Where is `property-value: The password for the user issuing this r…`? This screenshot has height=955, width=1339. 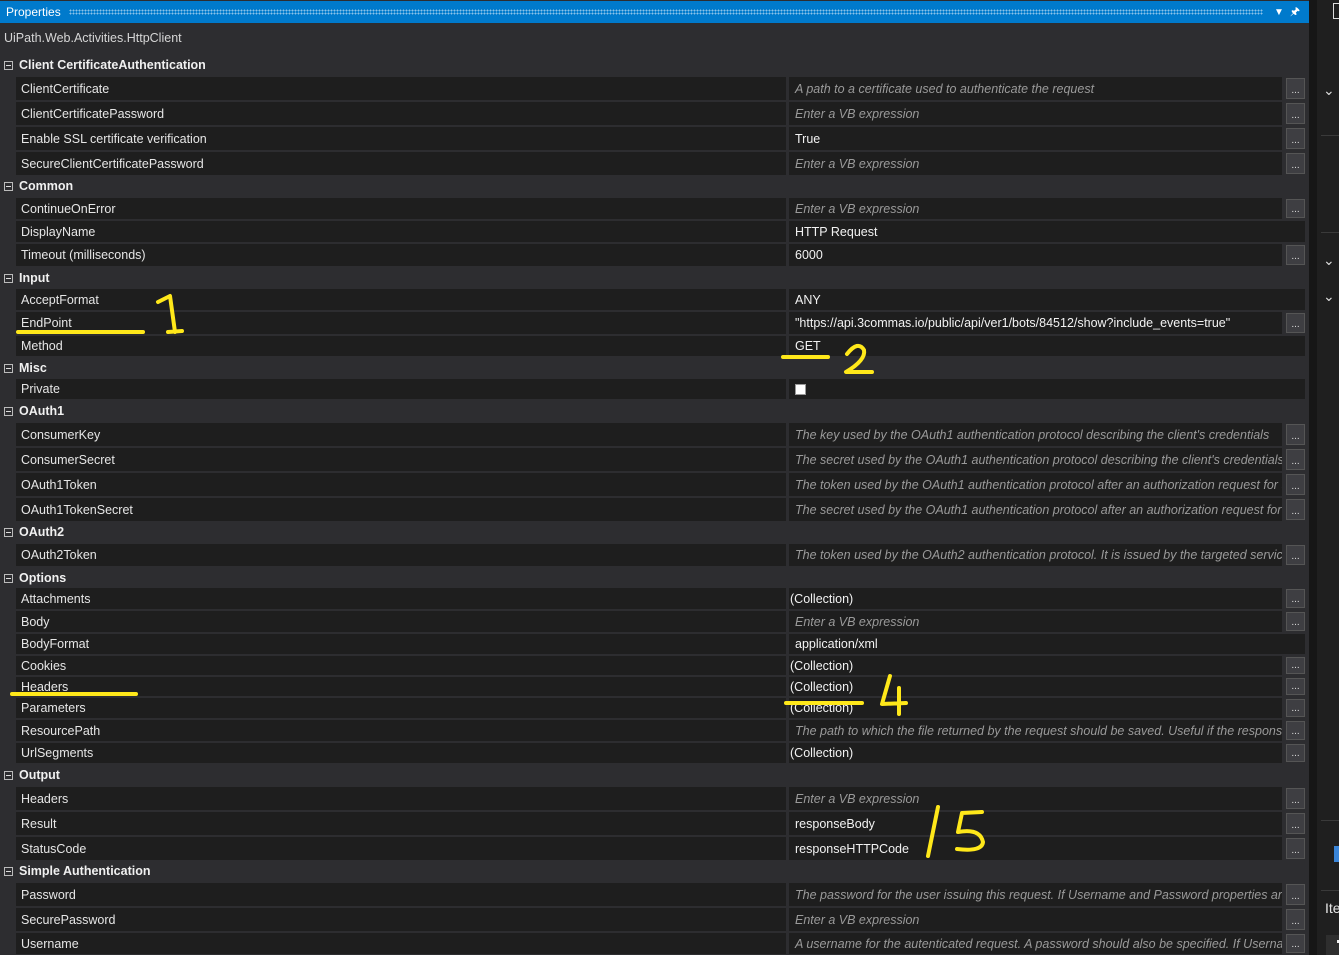 property-value: The password for the user issuing this r… is located at coordinates (1035, 894).